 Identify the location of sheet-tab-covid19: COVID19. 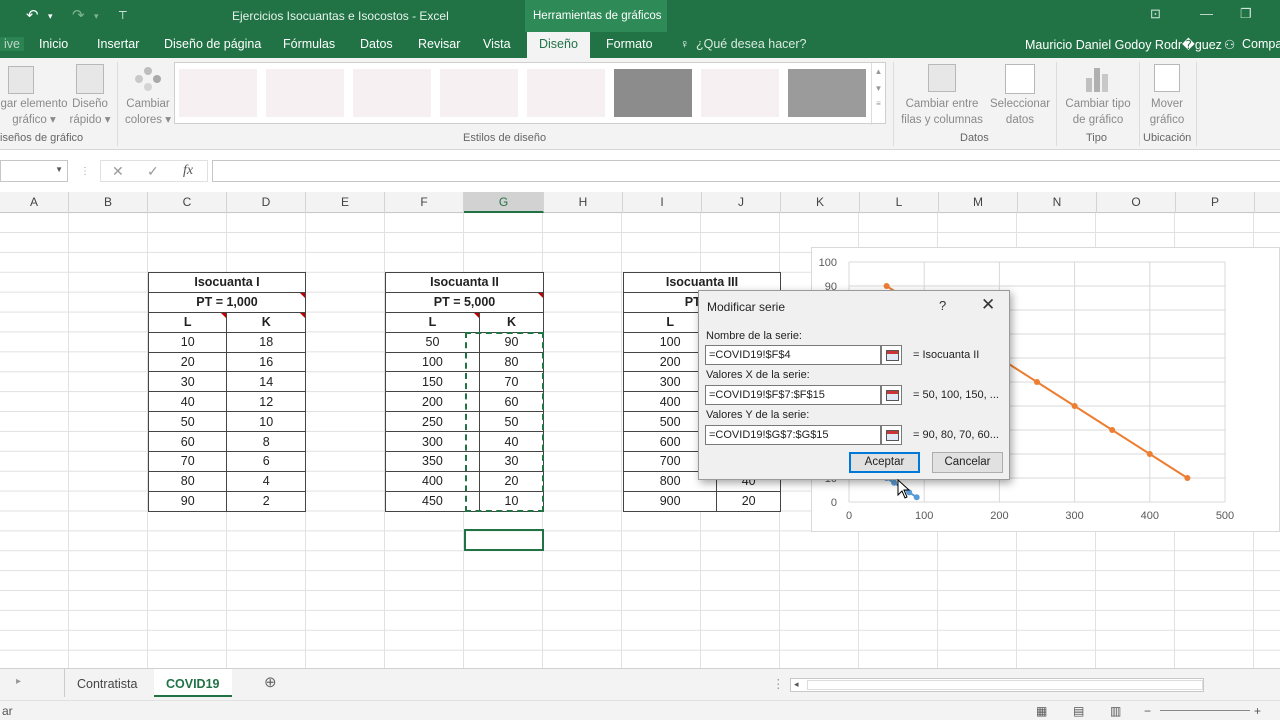
(193, 683).